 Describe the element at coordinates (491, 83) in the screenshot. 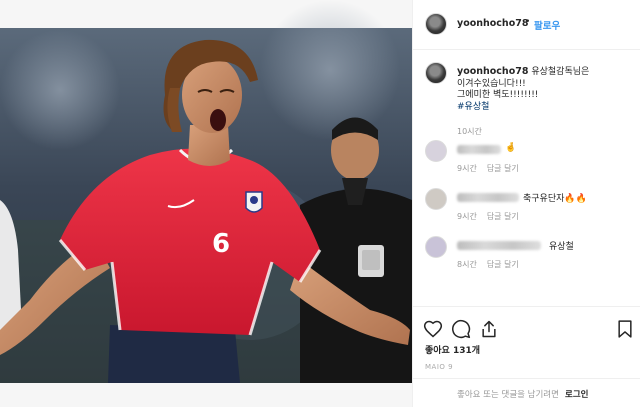

I see `caption-line-2: 이겨수있습니다!!!` at that location.